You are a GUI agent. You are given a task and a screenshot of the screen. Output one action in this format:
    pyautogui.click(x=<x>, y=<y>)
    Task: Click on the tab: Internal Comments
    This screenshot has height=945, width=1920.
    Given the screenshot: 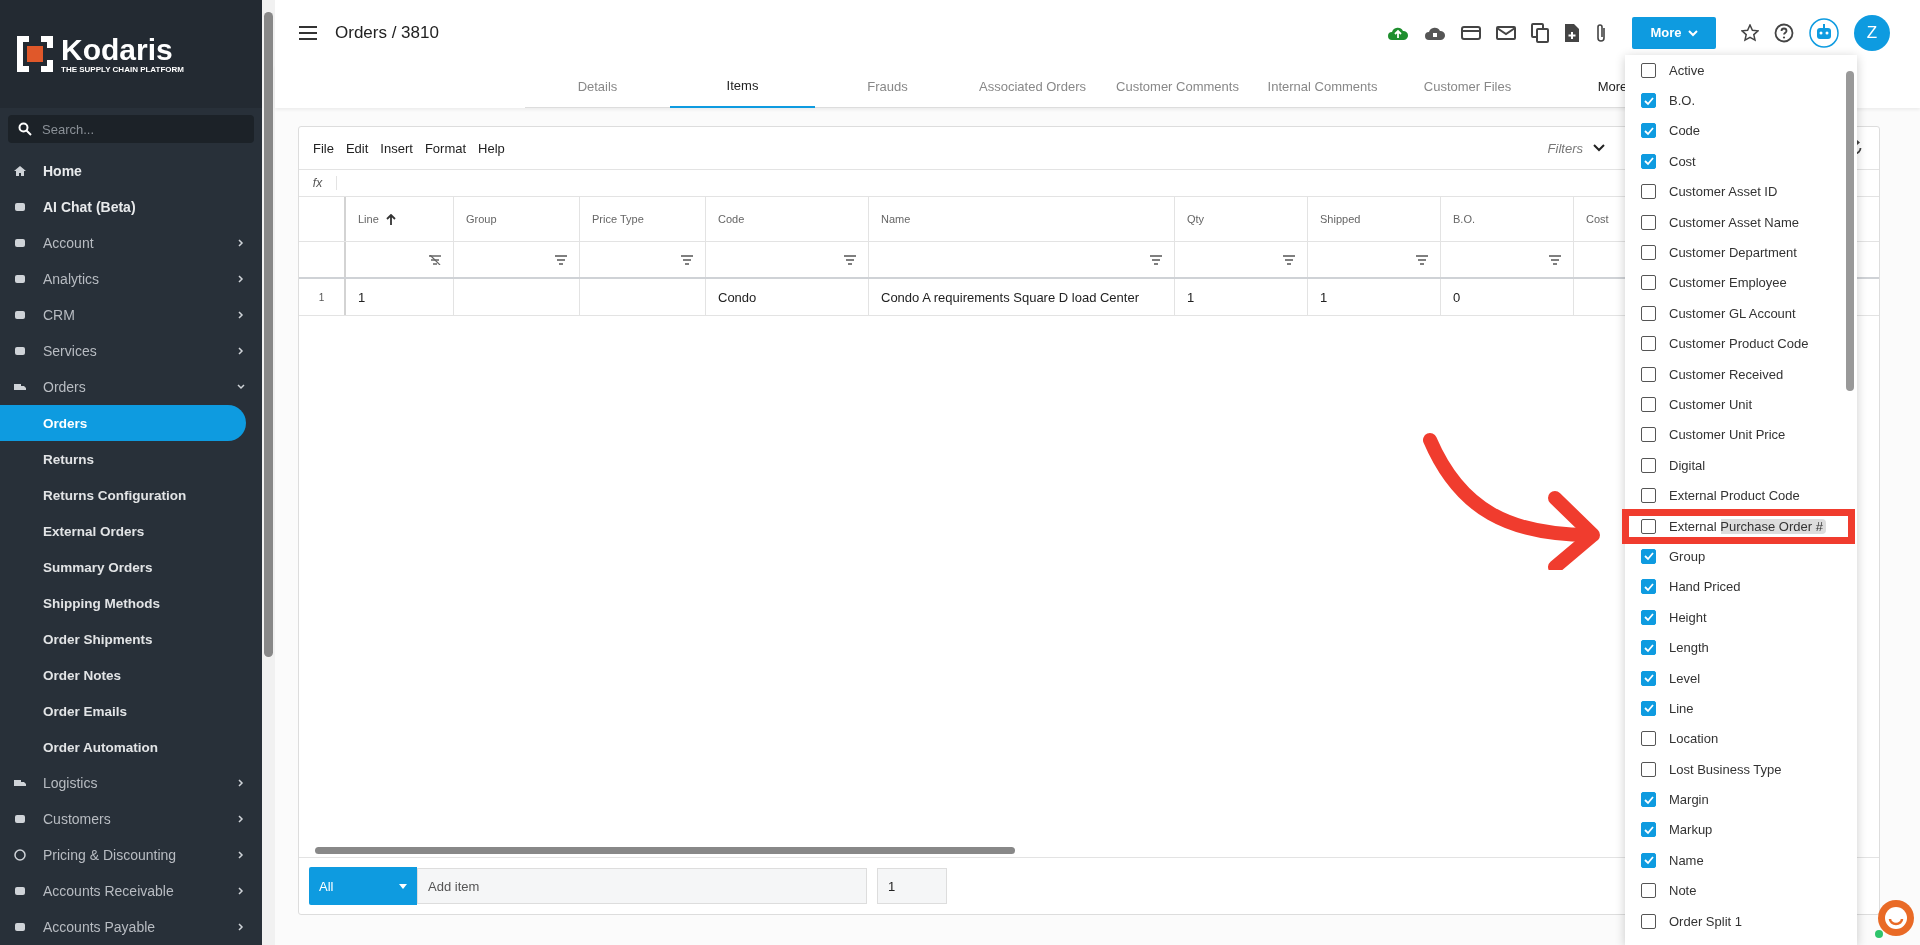 What is the action you would take?
    pyautogui.click(x=1322, y=86)
    